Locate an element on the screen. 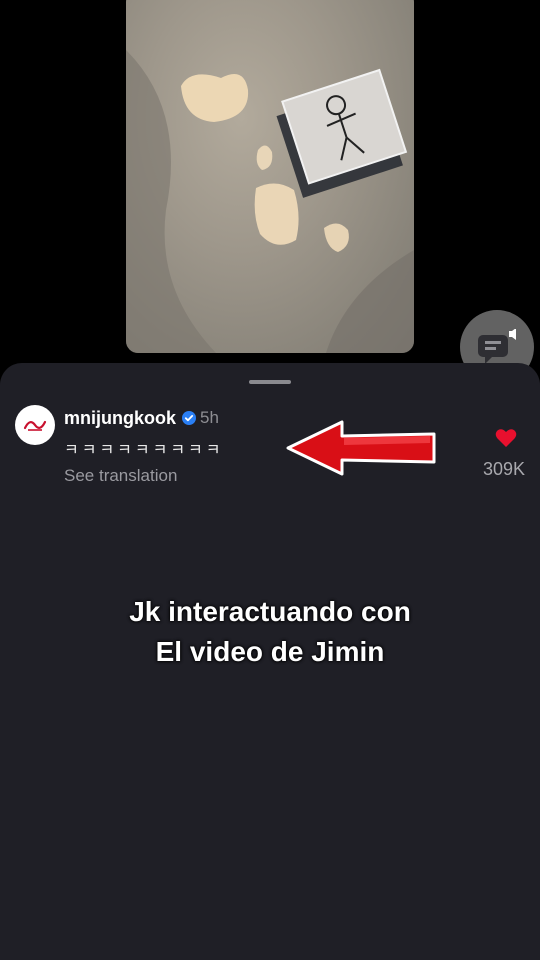 The height and width of the screenshot is (960, 540). see-translation-link: See translation is located at coordinates (120, 476).